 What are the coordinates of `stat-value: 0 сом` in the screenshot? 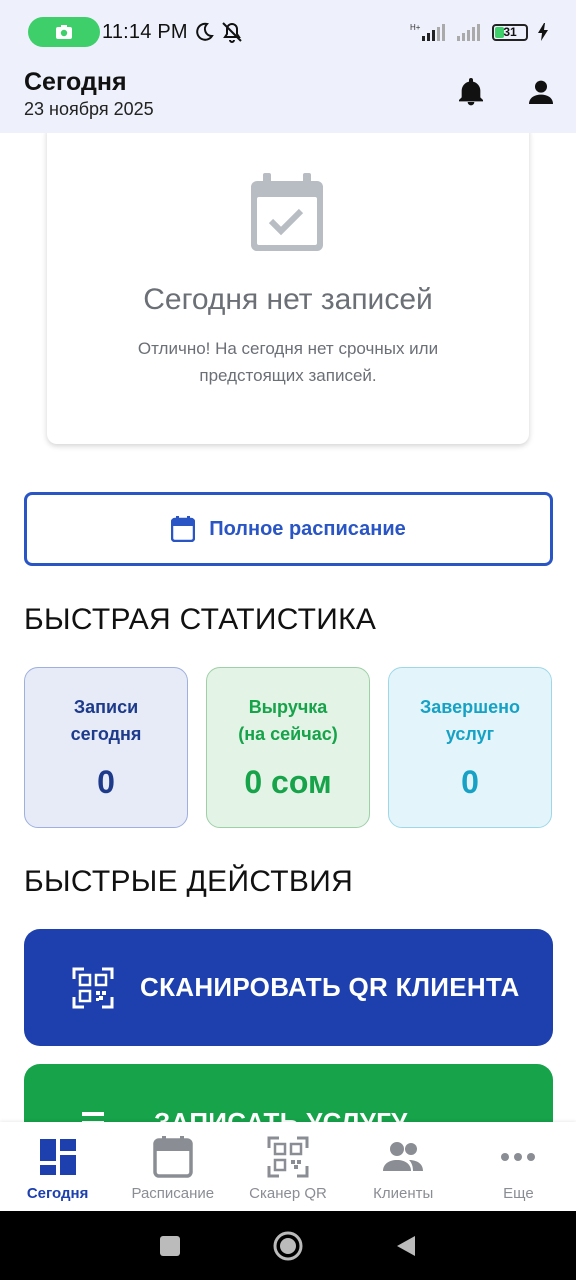 It's located at (288, 782).